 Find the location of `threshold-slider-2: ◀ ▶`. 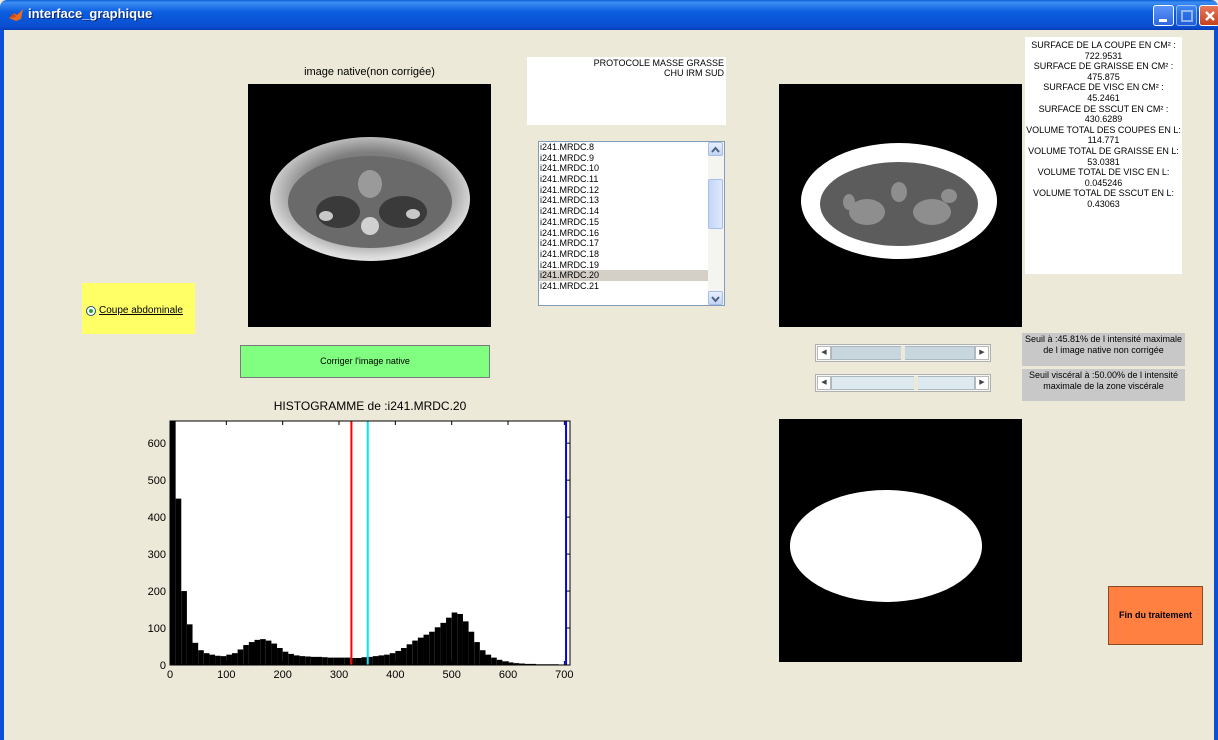

threshold-slider-2: ◀ ▶ is located at coordinates (903, 383).